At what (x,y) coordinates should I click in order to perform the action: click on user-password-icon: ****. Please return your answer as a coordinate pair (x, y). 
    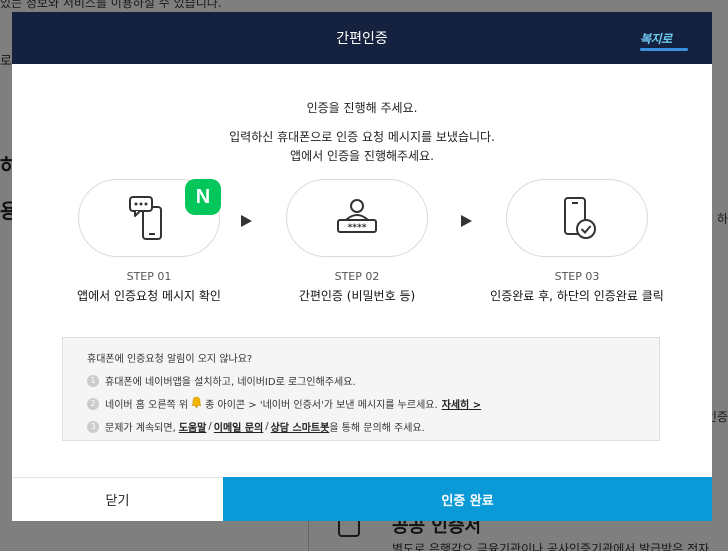
    Looking at the image, I should click on (357, 216).